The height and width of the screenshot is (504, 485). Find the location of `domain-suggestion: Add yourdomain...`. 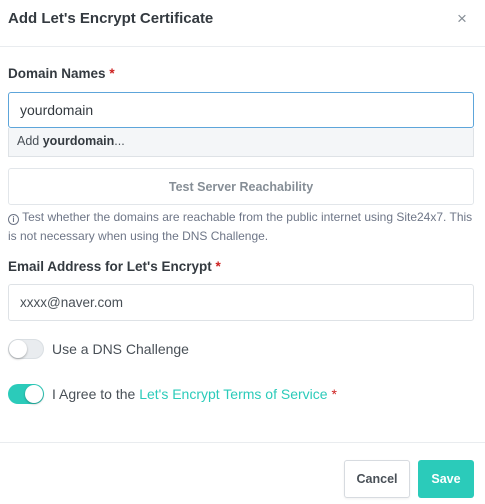

domain-suggestion: Add yourdomain... is located at coordinates (241, 142).